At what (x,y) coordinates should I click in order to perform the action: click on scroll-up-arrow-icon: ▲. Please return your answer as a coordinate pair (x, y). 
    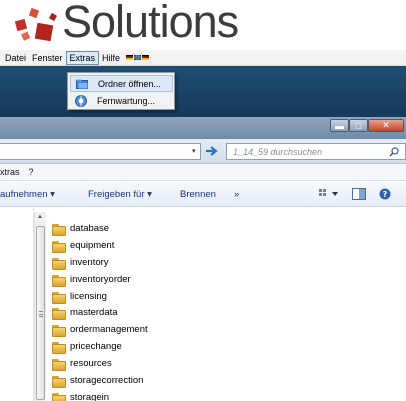
    Looking at the image, I should click on (40, 217).